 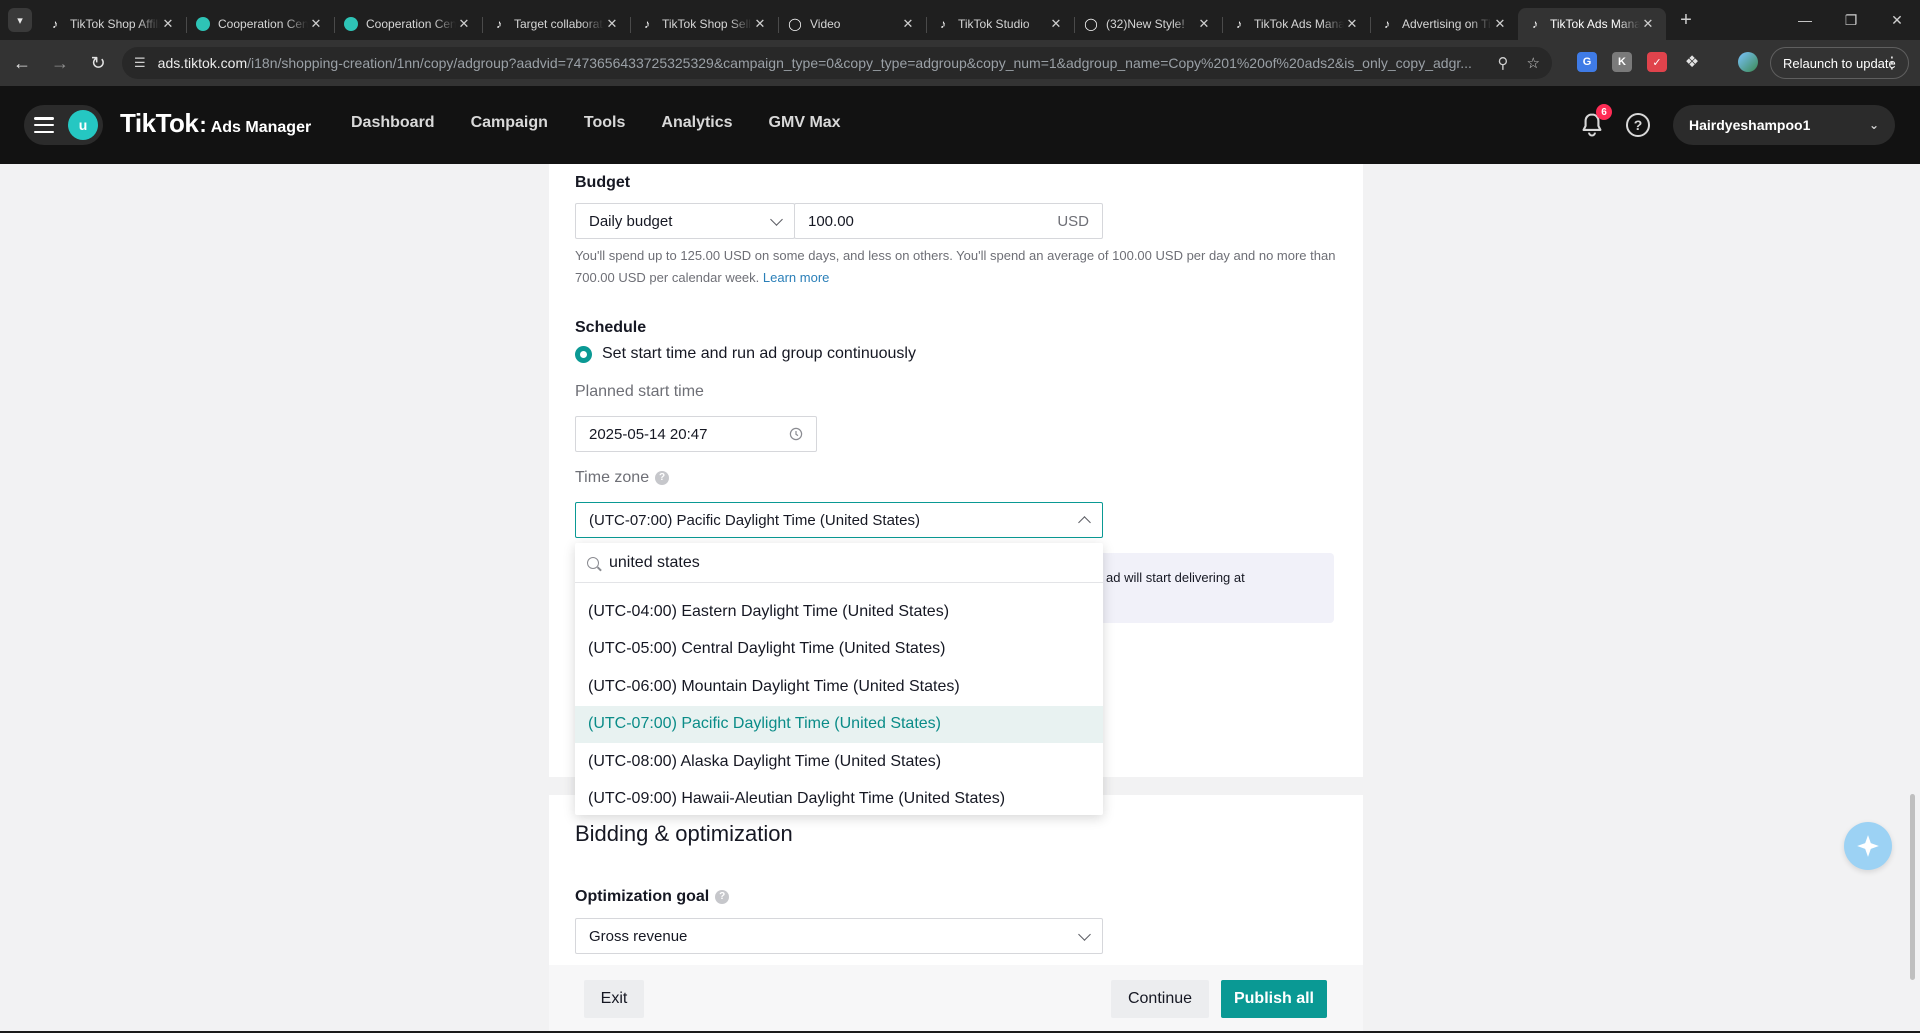 I want to click on continue-button: Continue, so click(x=1160, y=999).